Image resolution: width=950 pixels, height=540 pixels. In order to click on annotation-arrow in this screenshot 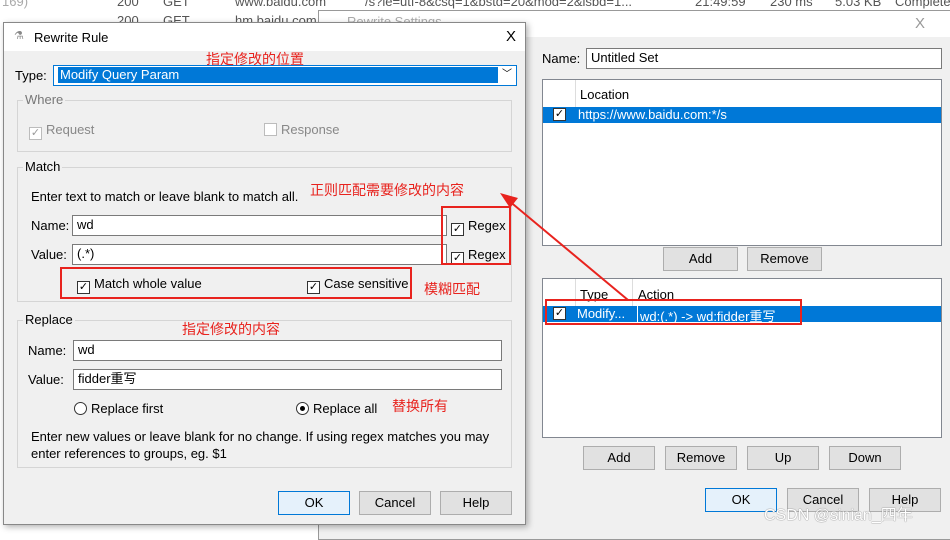, I will do `click(564, 247)`.